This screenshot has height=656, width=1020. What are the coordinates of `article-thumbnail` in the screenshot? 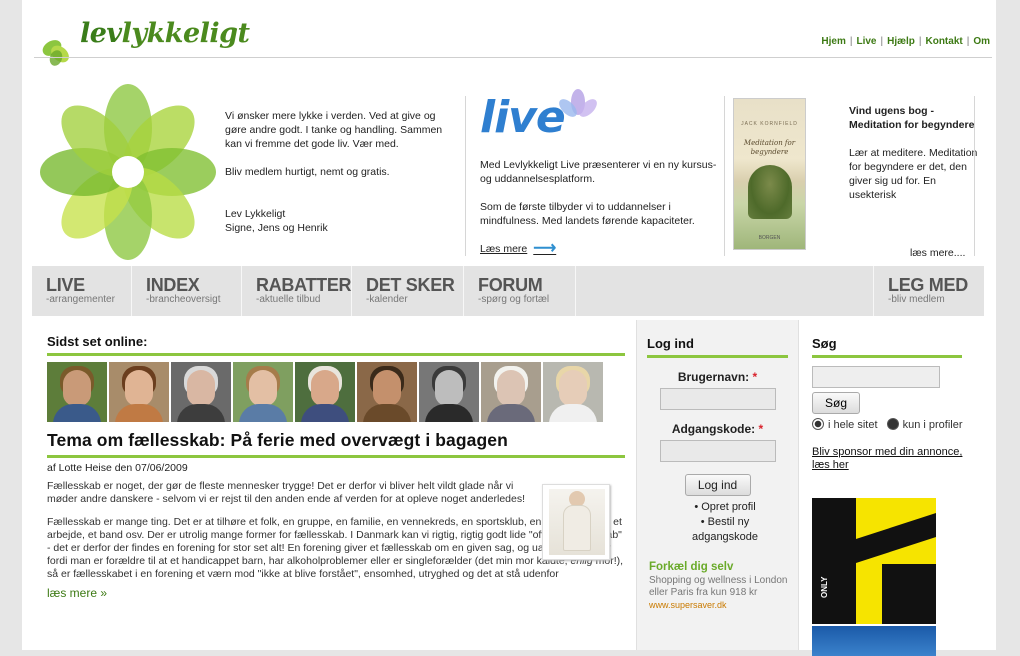 It's located at (576, 522).